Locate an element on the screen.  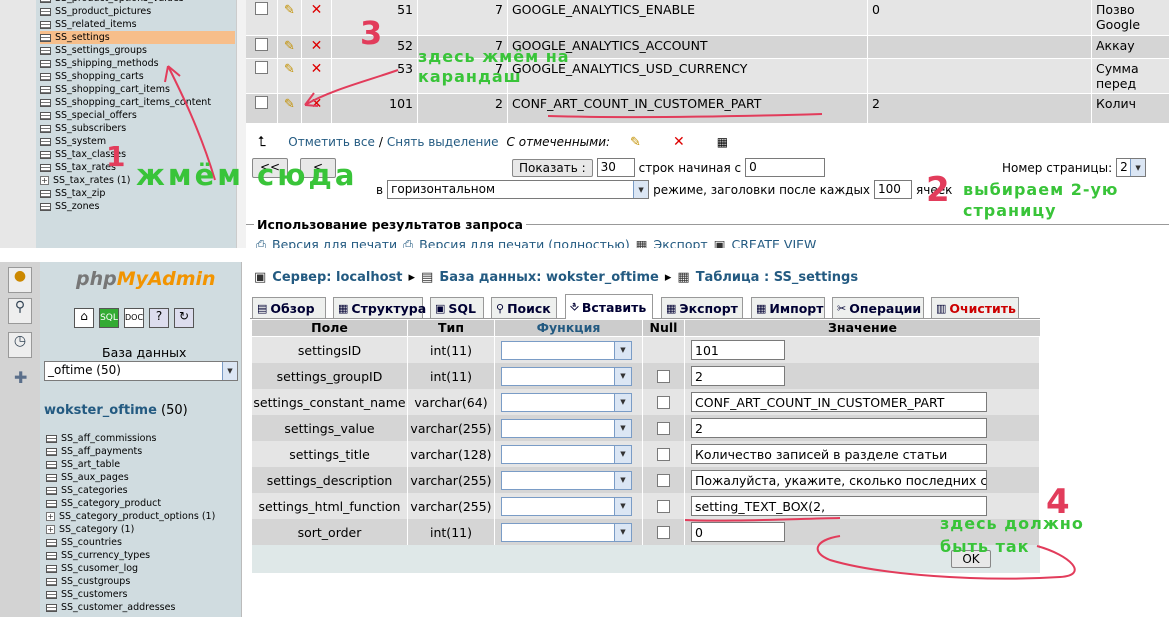
table-list-item: + SS_category_product_options (1) is located at coordinates (143, 516).